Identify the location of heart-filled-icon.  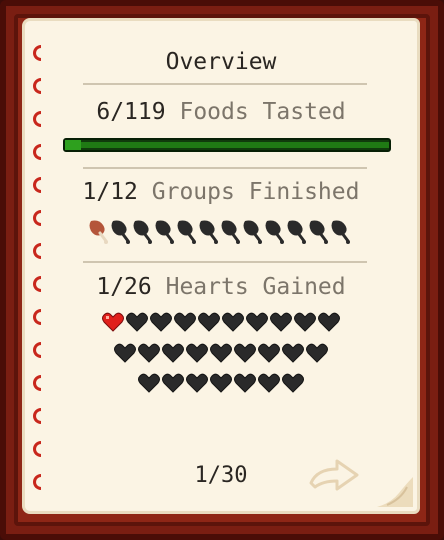
(113, 322).